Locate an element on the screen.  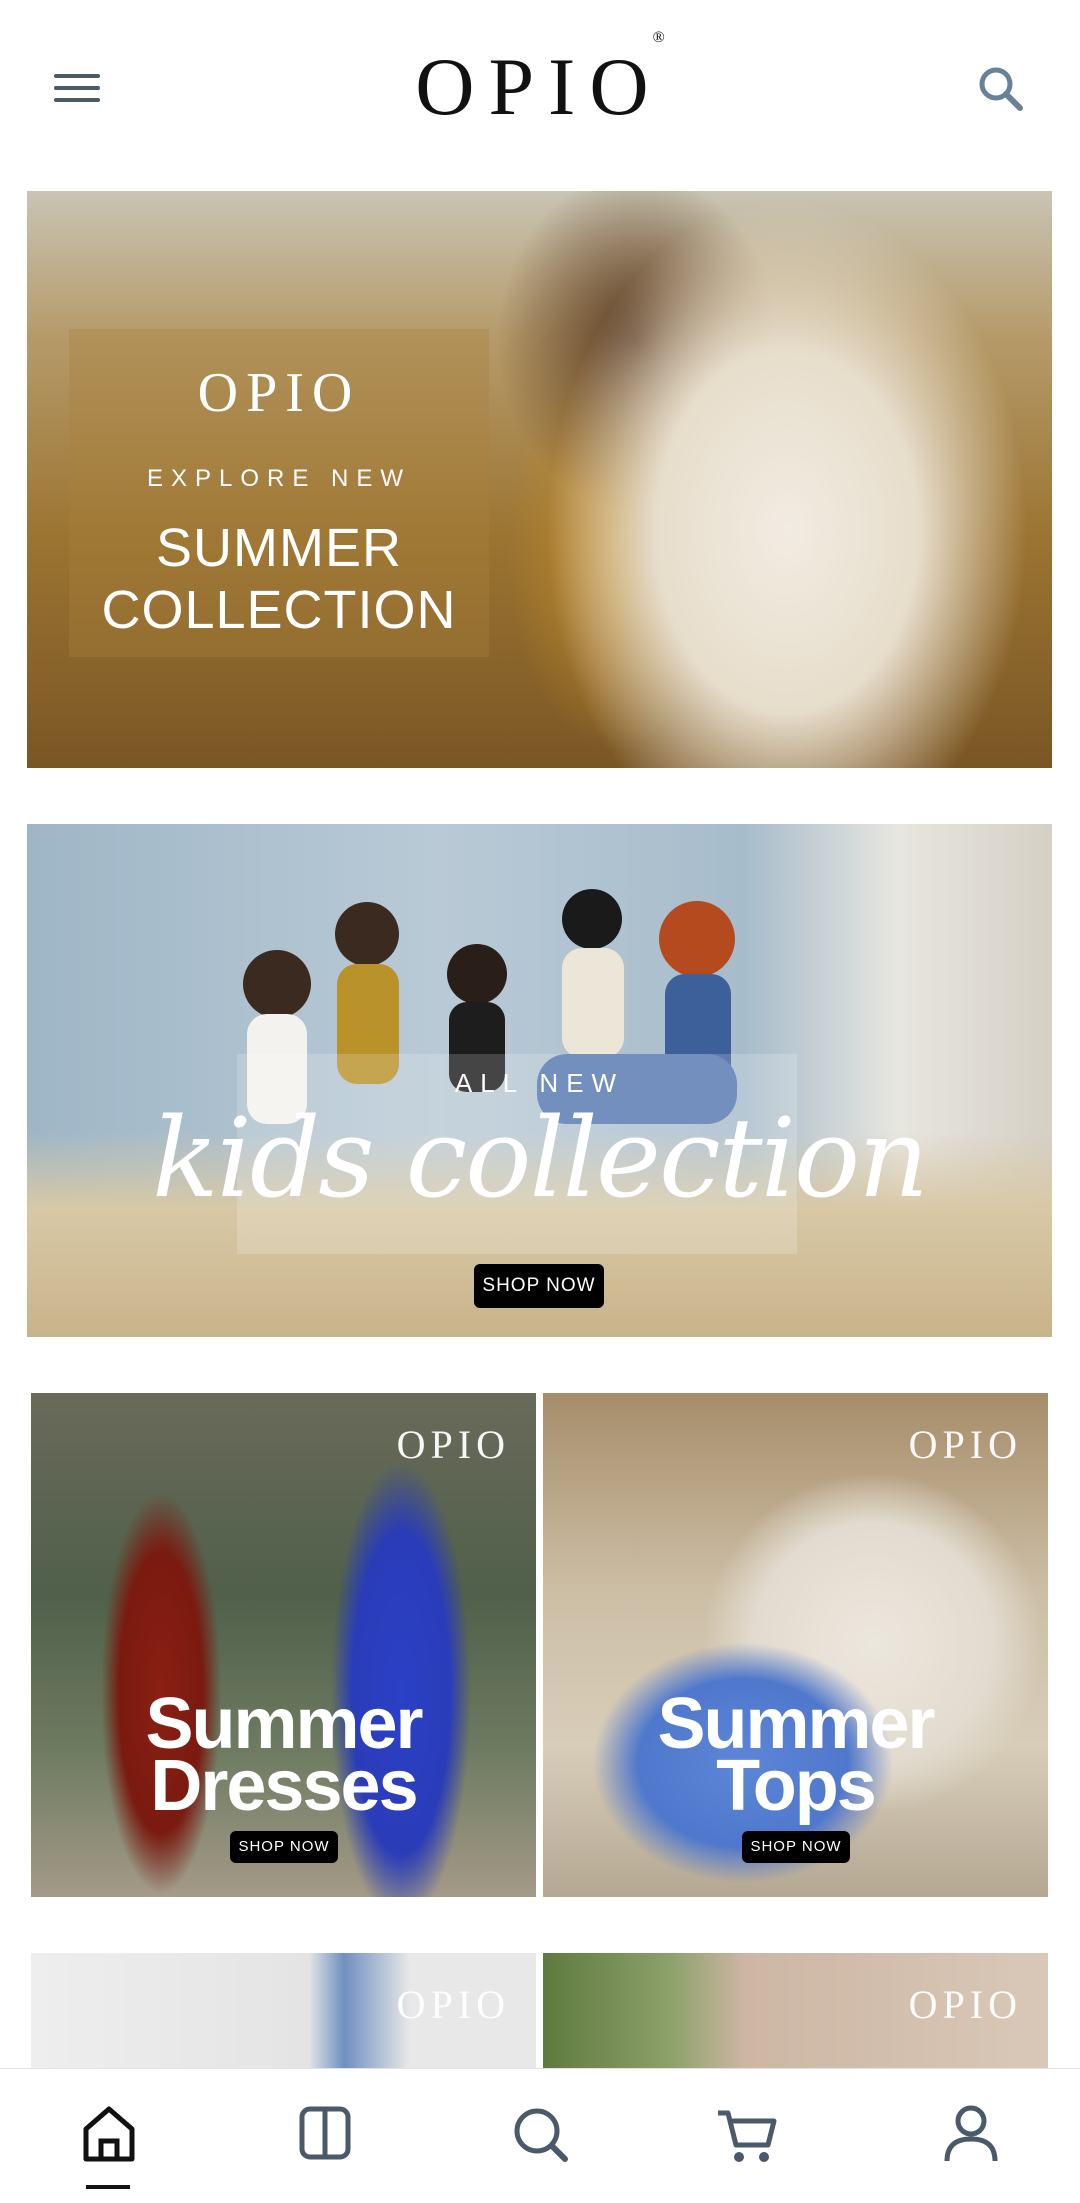
active-tab-indicator is located at coordinates (108, 2187).